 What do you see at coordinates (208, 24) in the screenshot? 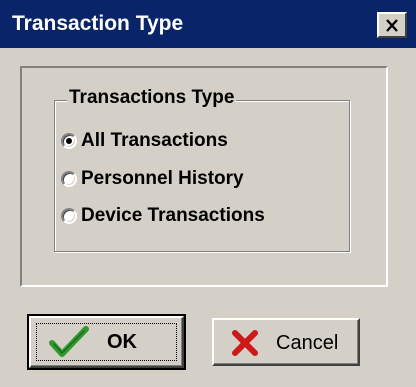
I see `title-bar: Transaction Type` at bounding box center [208, 24].